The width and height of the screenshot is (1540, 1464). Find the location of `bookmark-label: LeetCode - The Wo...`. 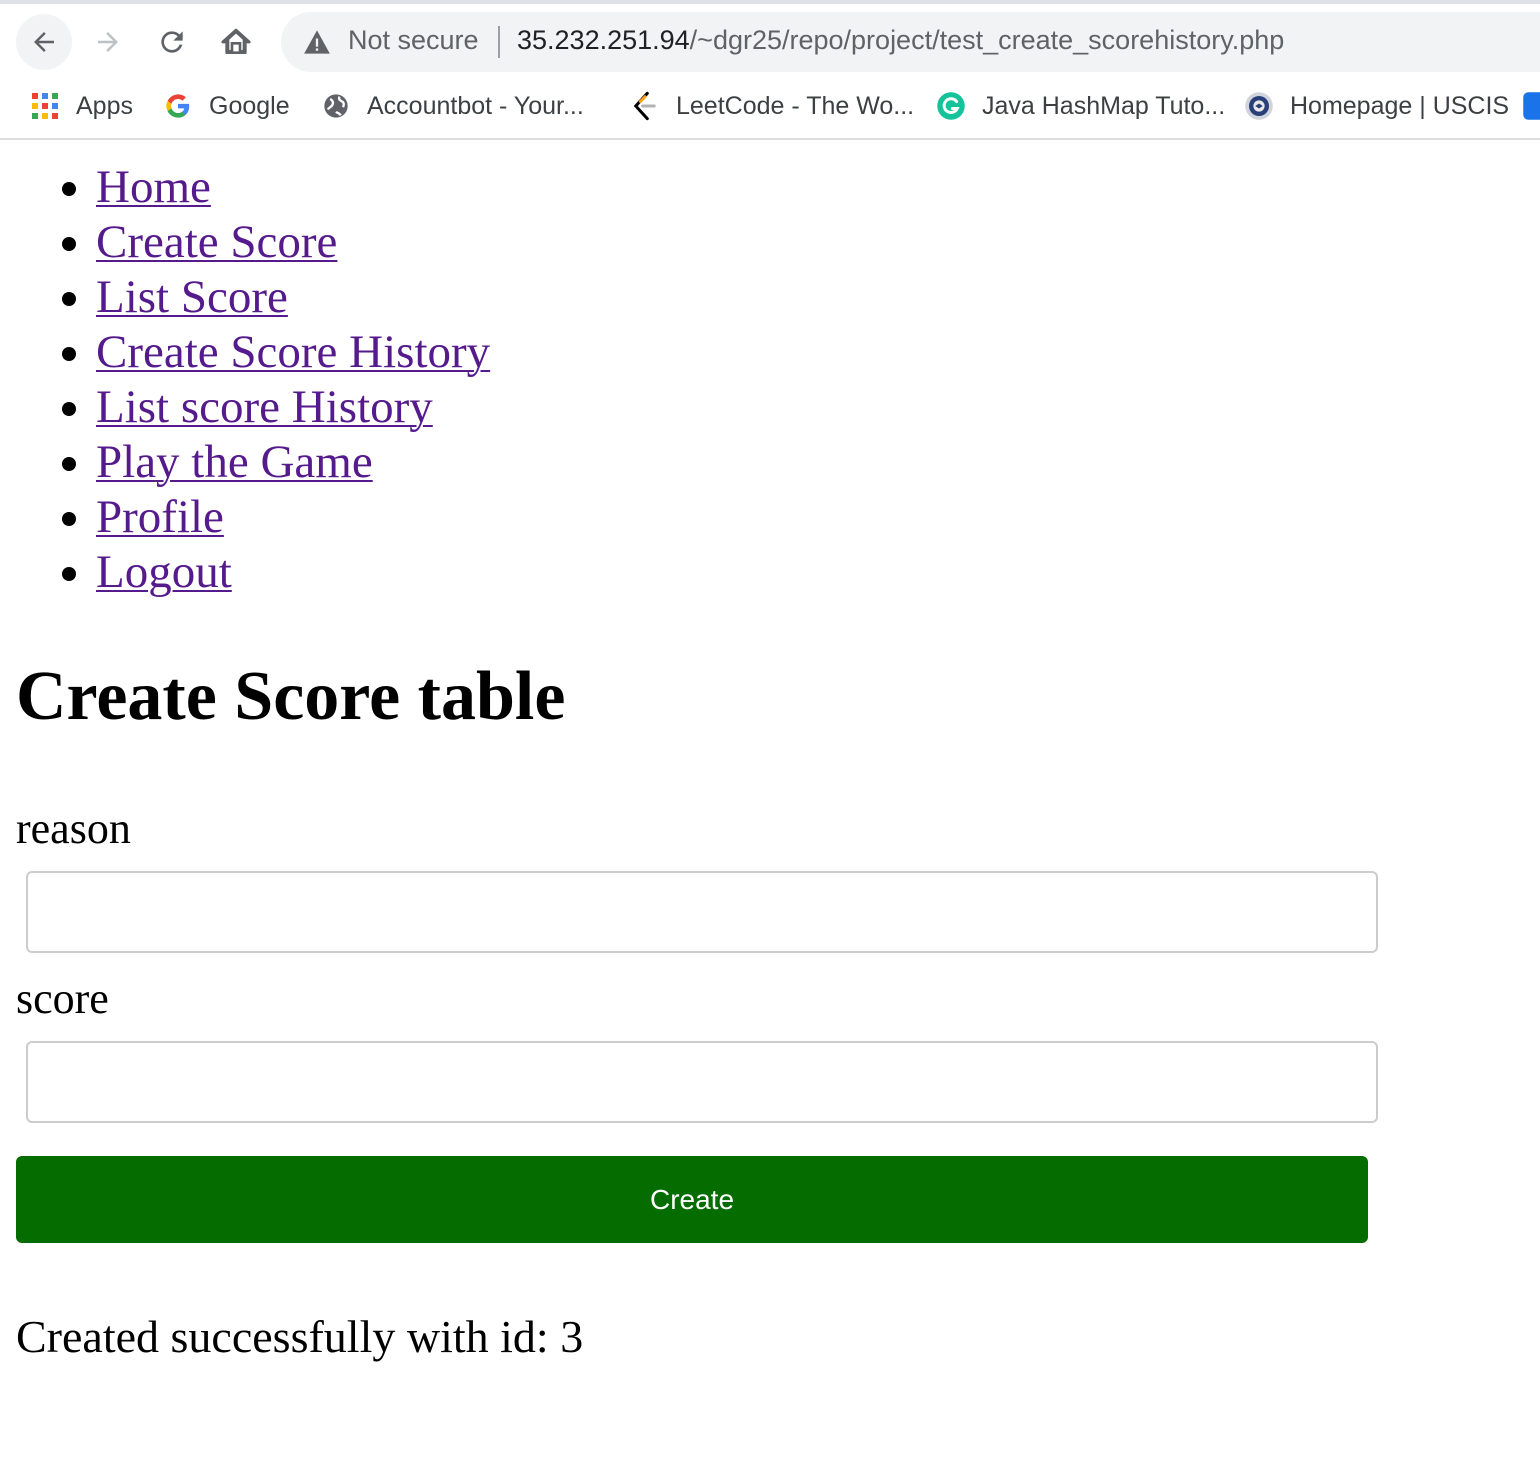

bookmark-label: LeetCode - The Wo... is located at coordinates (795, 105).